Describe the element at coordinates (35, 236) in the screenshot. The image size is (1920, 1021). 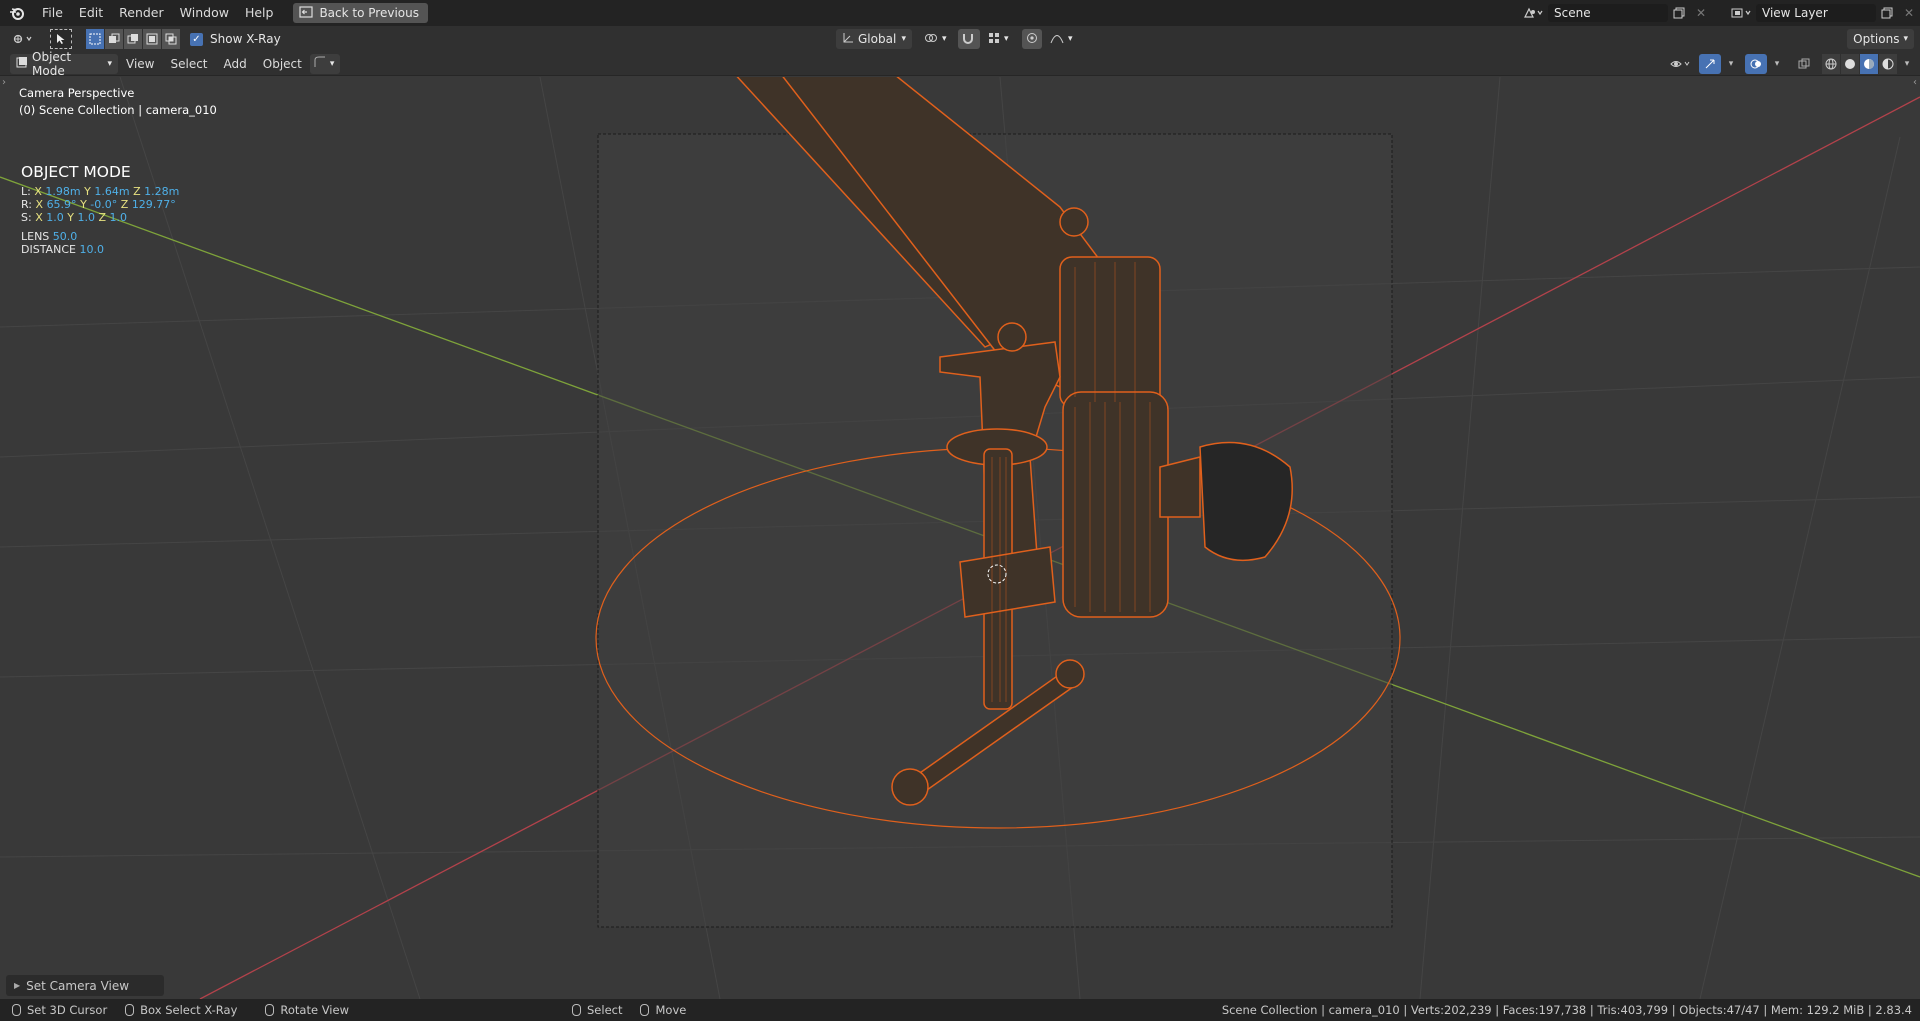
I see `lens-label: LENS` at that location.